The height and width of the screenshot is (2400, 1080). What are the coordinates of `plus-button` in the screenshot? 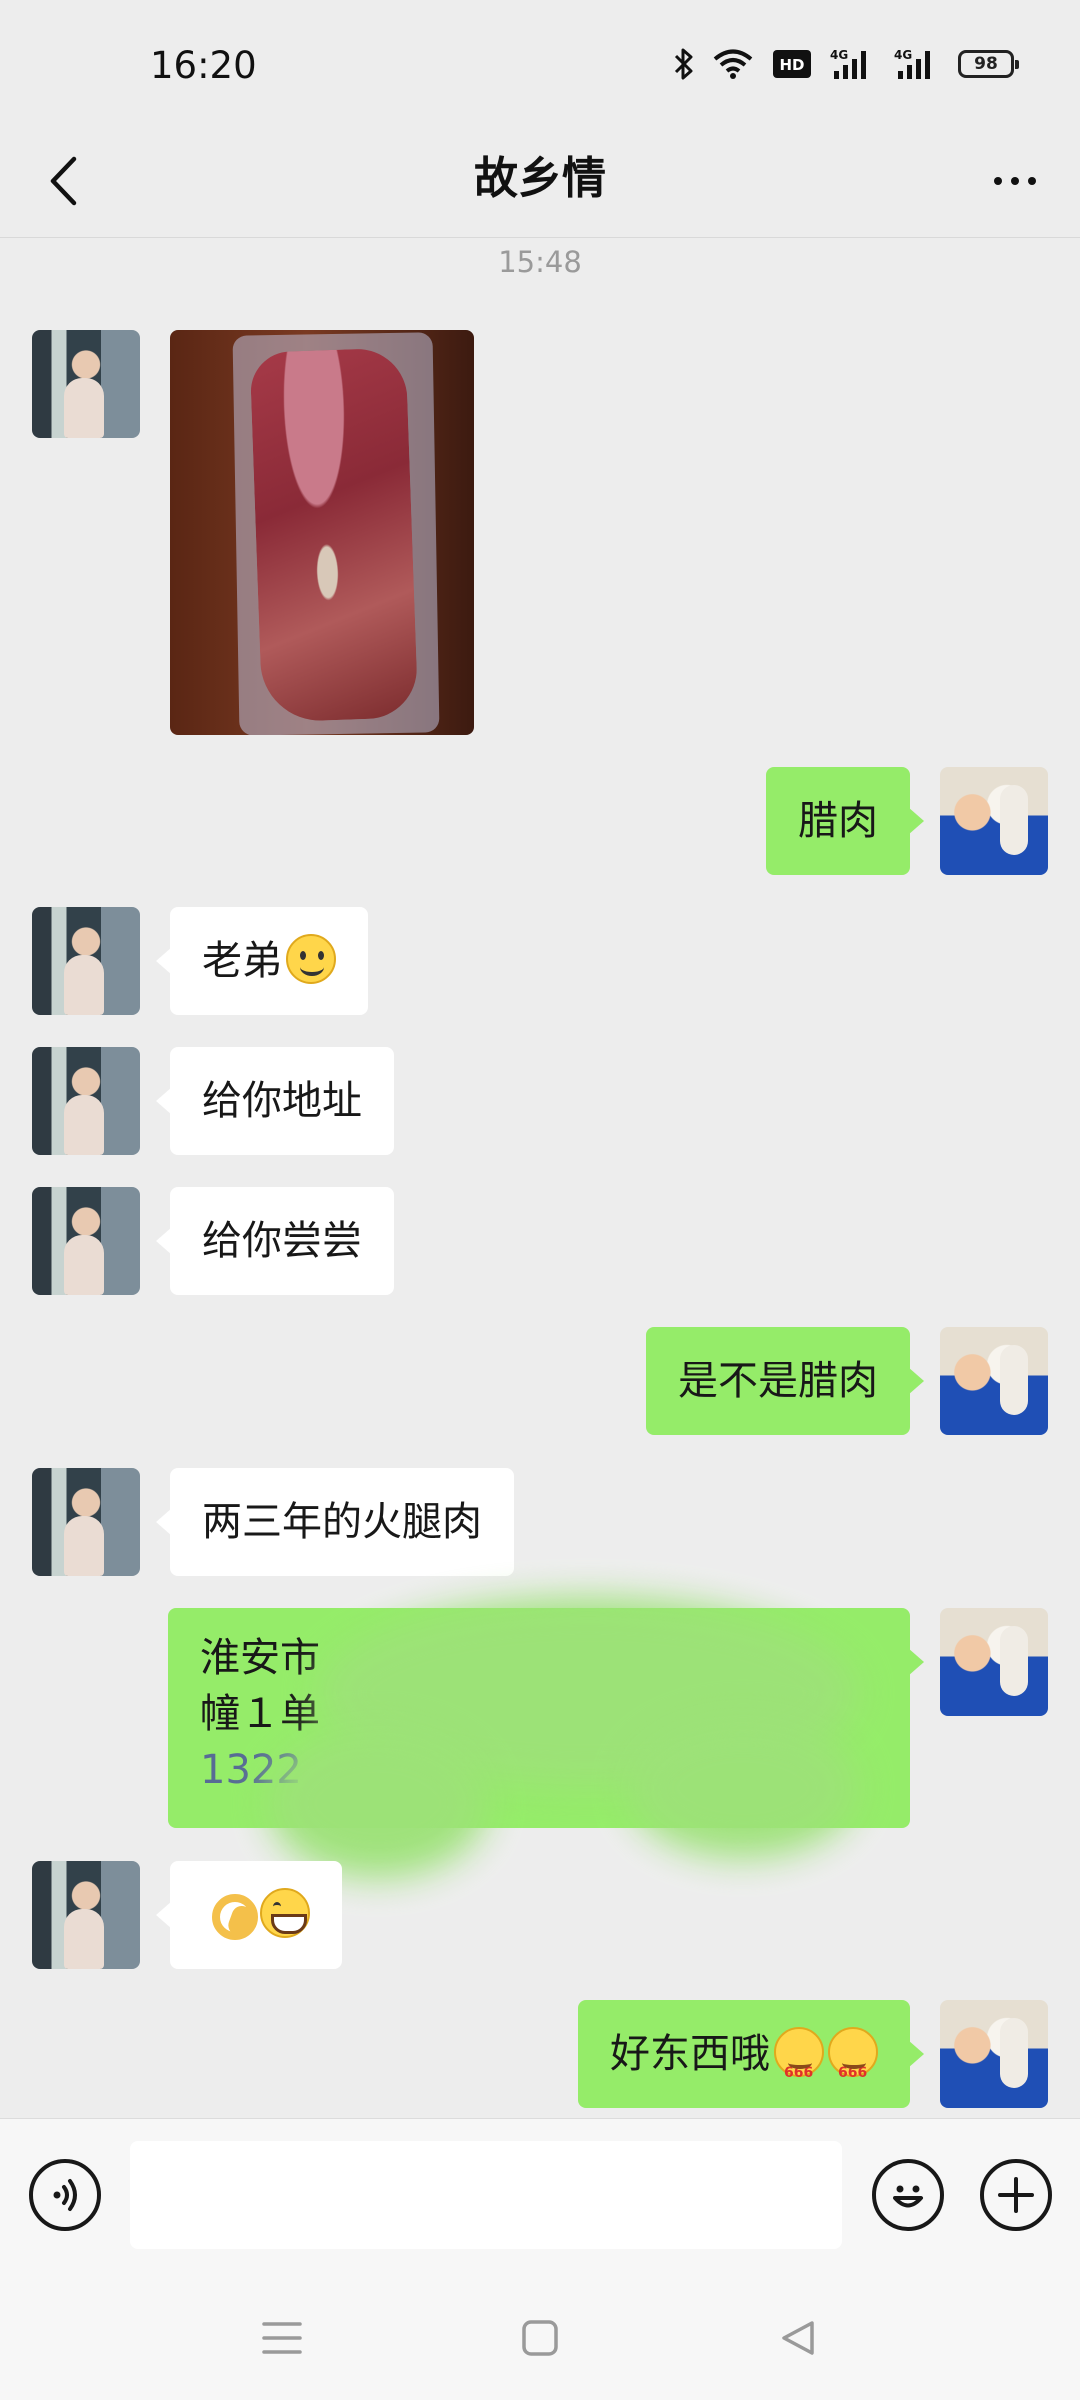 It's located at (1016, 2195).